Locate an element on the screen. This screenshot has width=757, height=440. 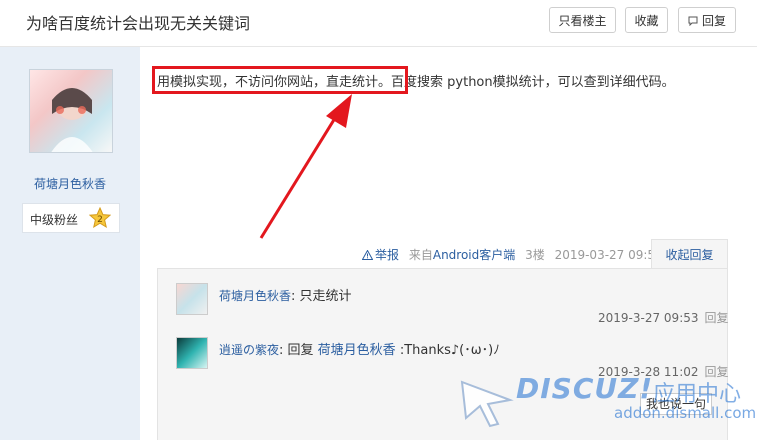
post-rest-text: 百度搜索 python模拟统计，可以查到详细代码。 is located at coordinates (533, 82).